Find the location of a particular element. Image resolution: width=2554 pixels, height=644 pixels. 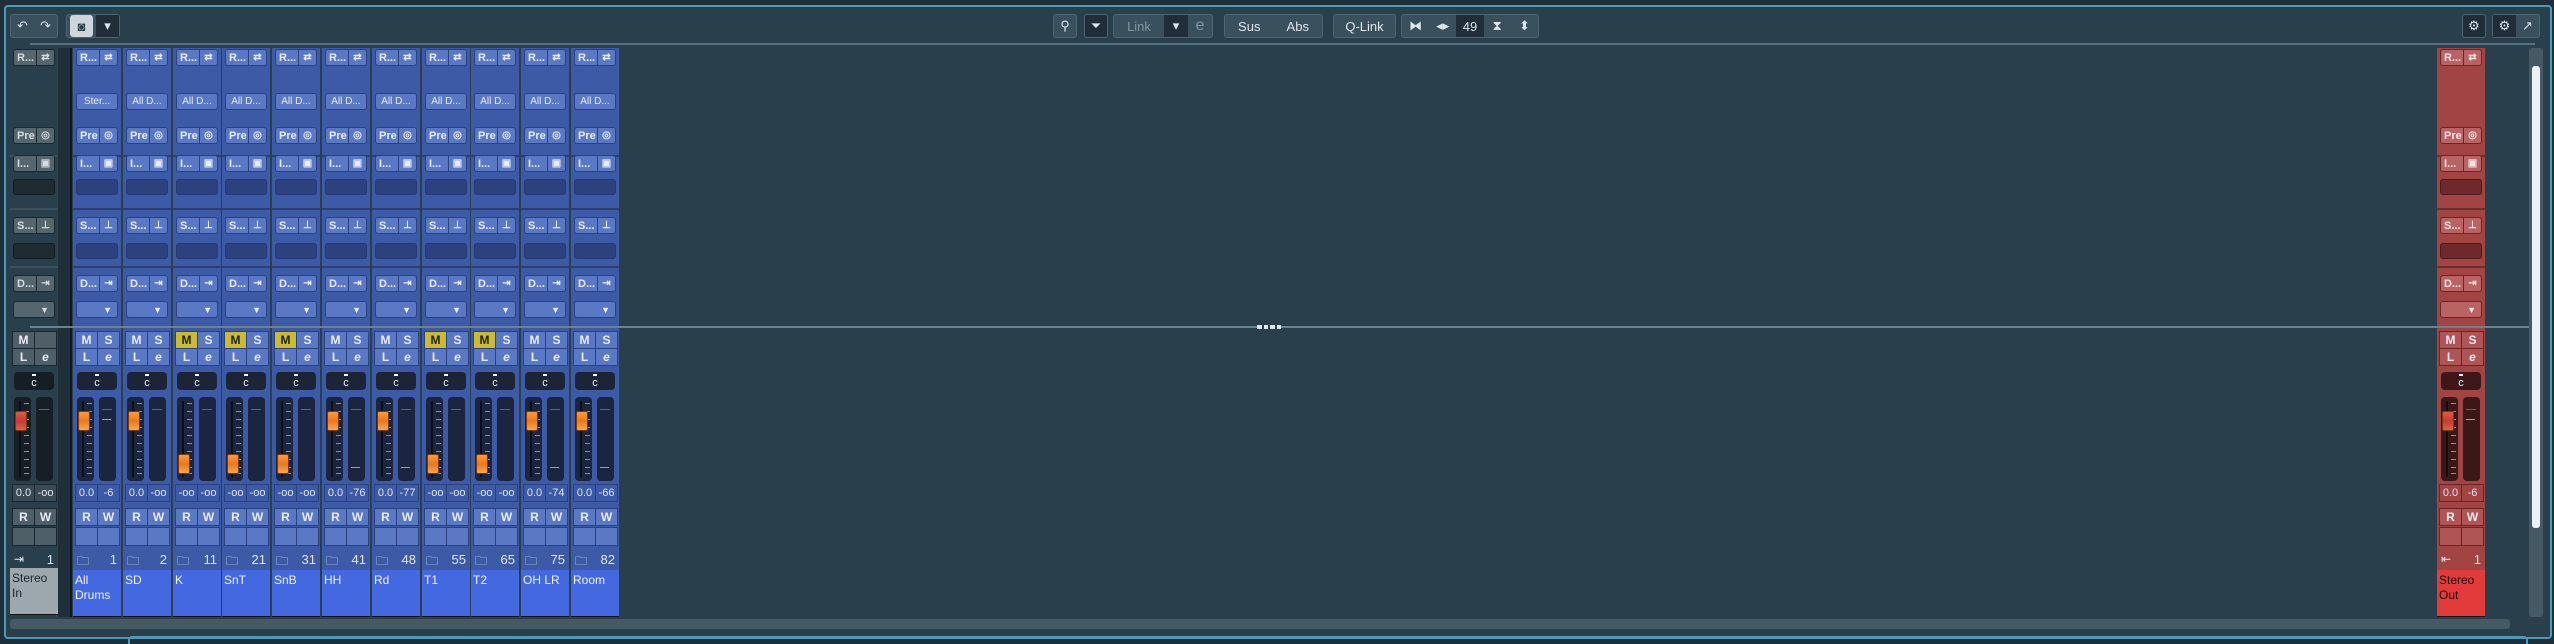

channel-name: SnB is located at coordinates (296, 593).